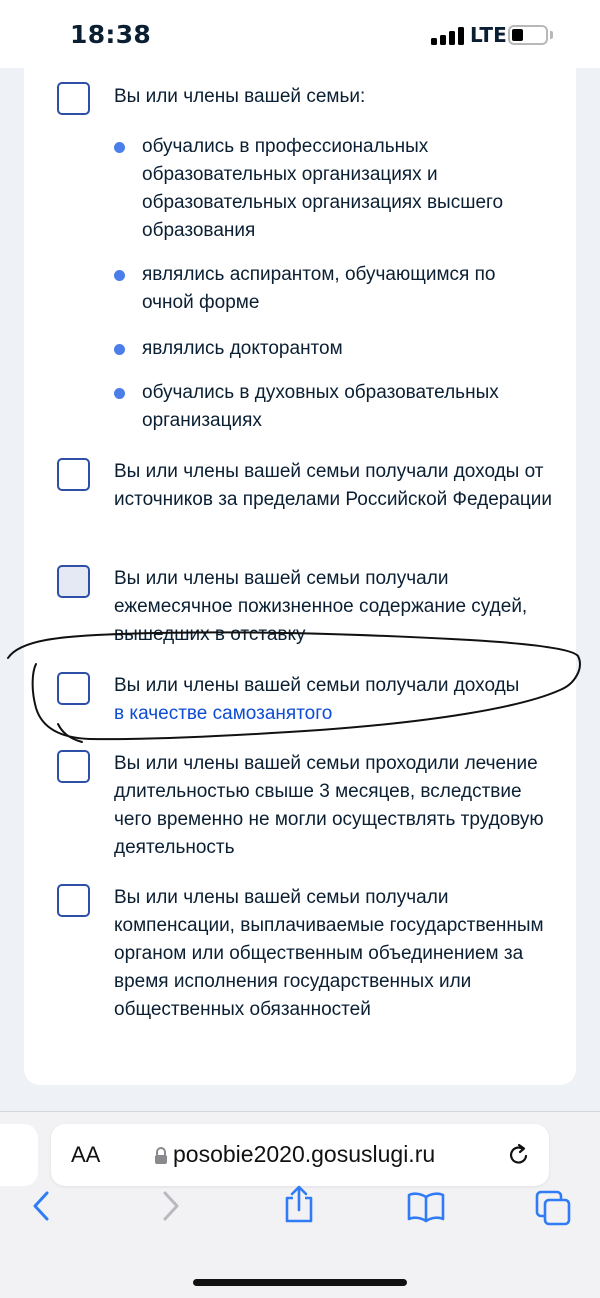  I want to click on tabs-icon, so click(553, 1208).